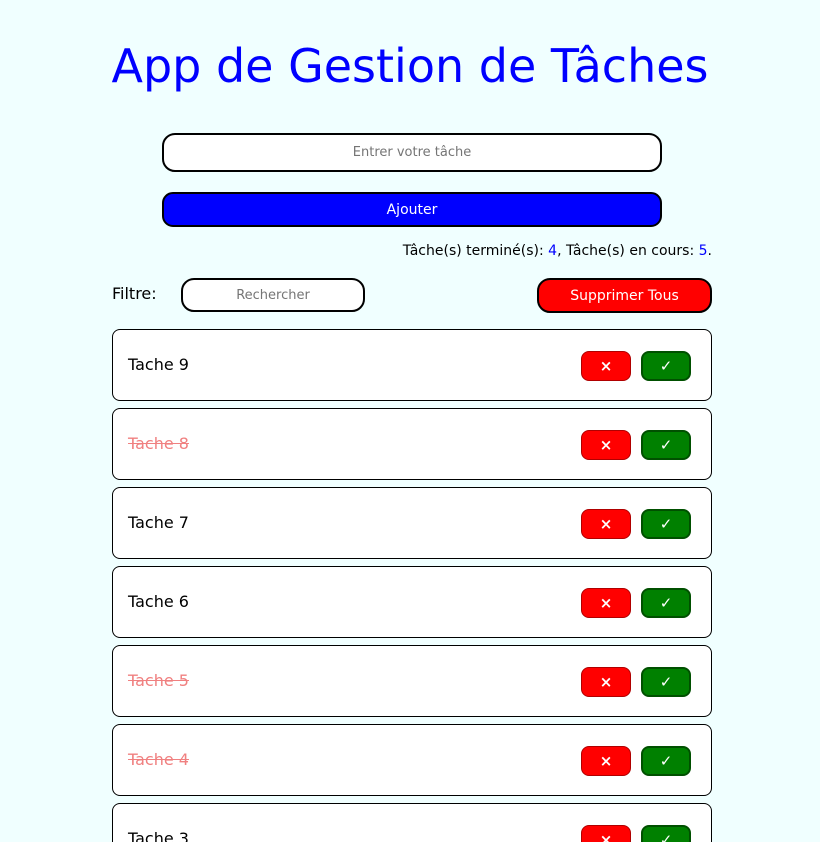  Describe the element at coordinates (158, 823) in the screenshot. I see `task-label: Tache 3` at that location.